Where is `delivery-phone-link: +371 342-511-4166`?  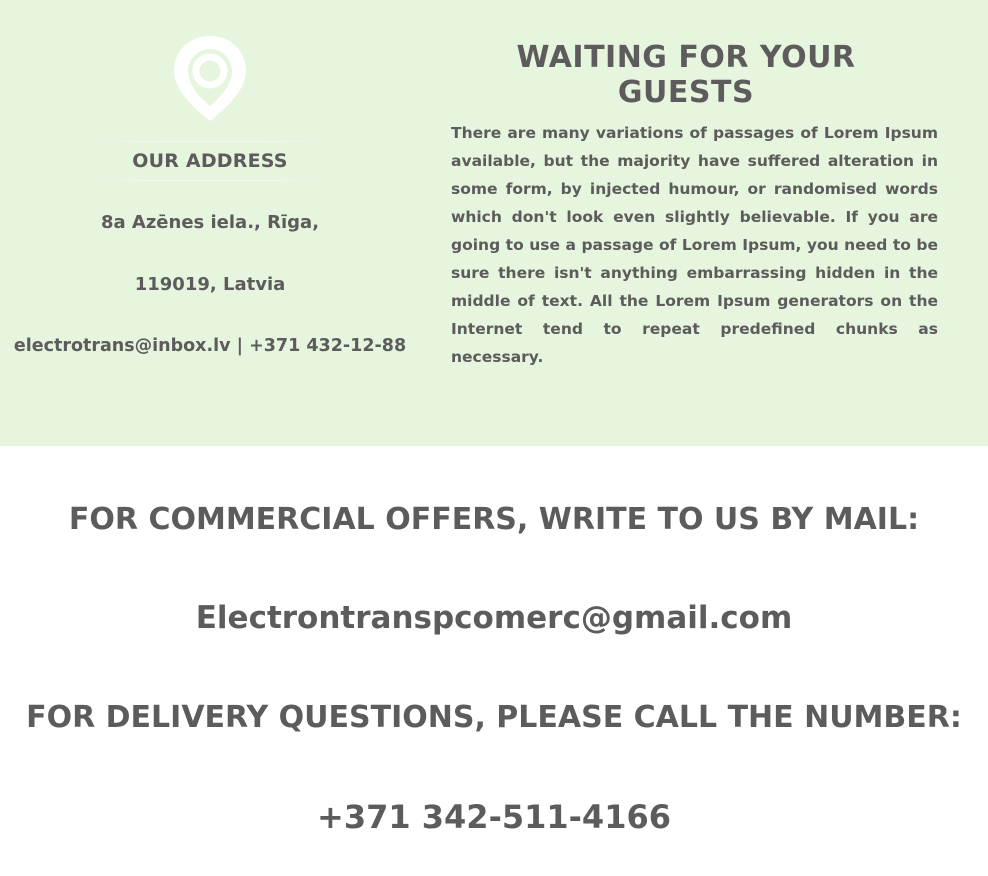
delivery-phone-link: +371 342-511-4166 is located at coordinates (494, 817).